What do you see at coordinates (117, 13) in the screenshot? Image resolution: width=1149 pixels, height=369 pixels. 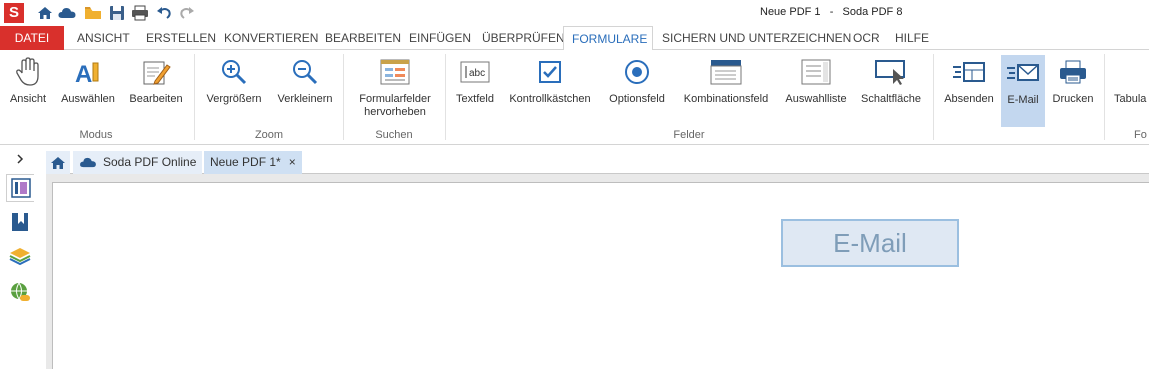 I see `save-icon` at bounding box center [117, 13].